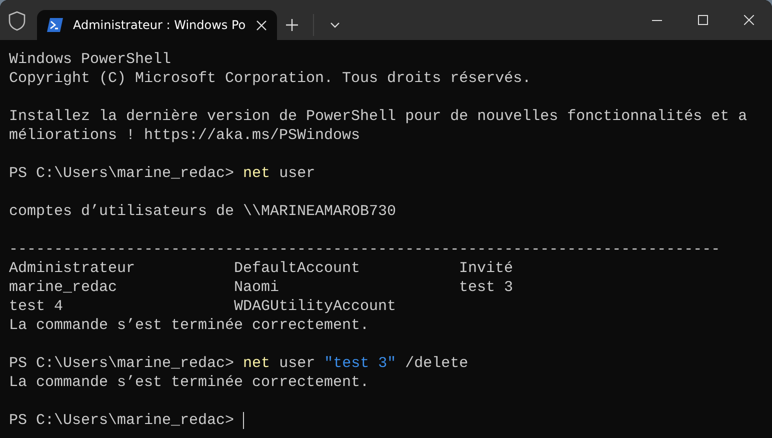  Describe the element at coordinates (90, 59) in the screenshot. I see `output-line: Windows PowerShell` at that location.